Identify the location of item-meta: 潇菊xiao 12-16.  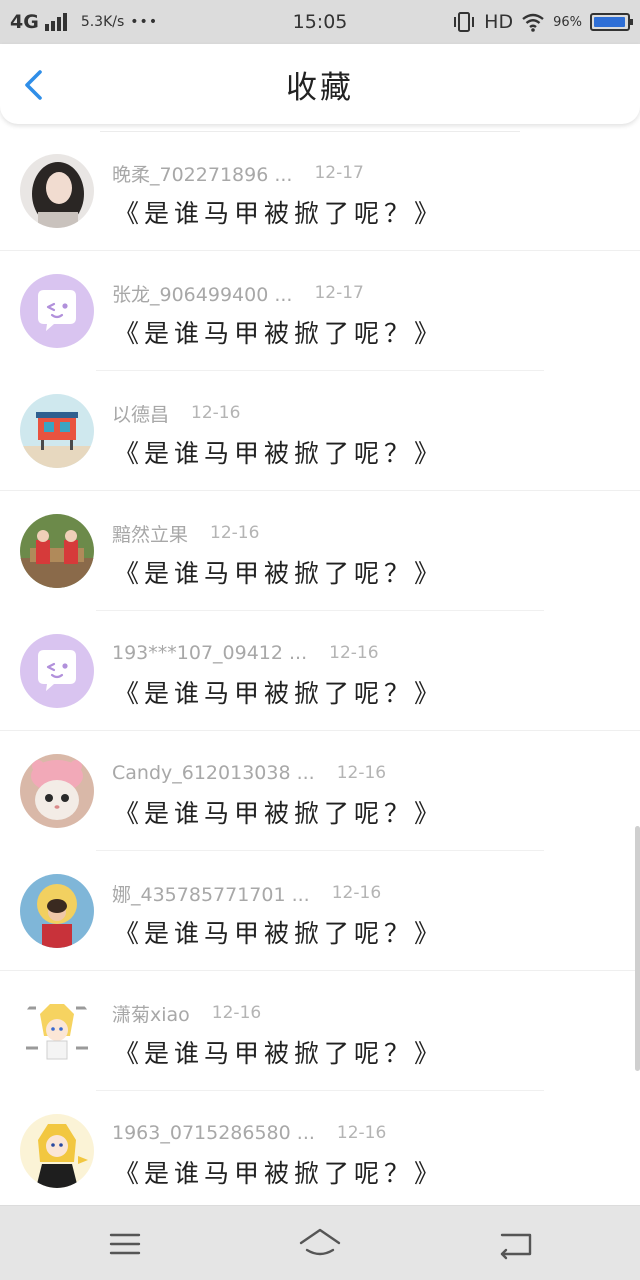
(186, 1013).